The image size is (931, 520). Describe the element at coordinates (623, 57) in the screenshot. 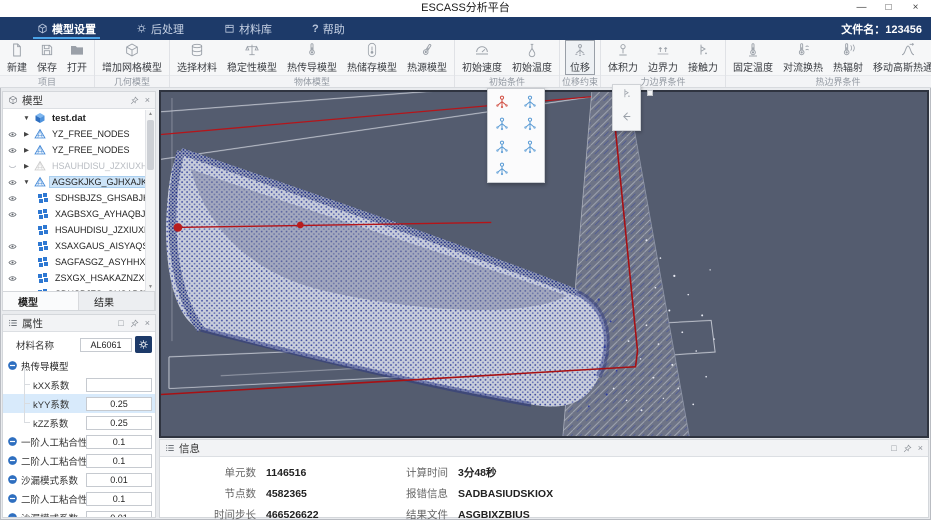

I see `toolbar-button-body-force: 体积力` at that location.